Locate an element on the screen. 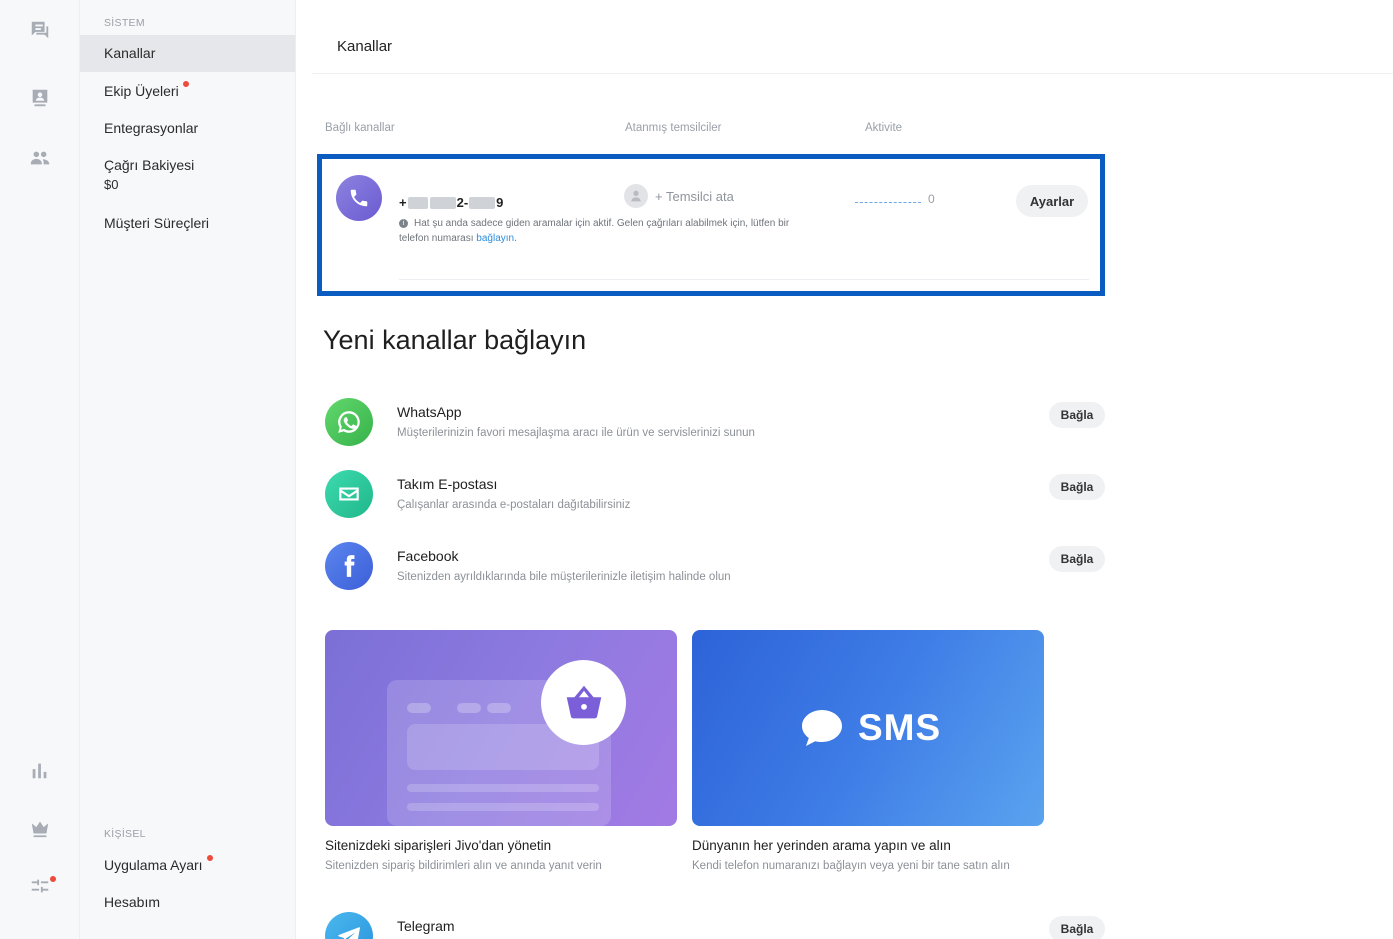  activity-indicator: 0 is located at coordinates (895, 199).